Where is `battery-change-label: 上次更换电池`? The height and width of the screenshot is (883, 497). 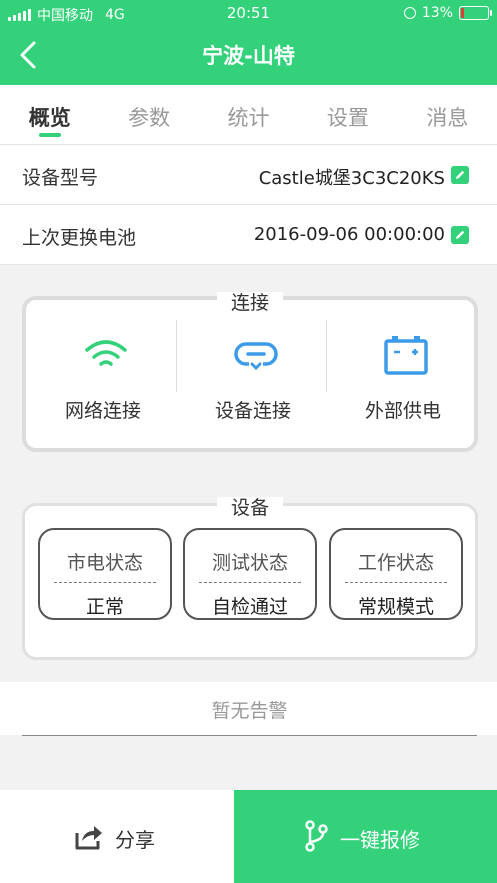 battery-change-label: 上次更换电池 is located at coordinates (79, 238).